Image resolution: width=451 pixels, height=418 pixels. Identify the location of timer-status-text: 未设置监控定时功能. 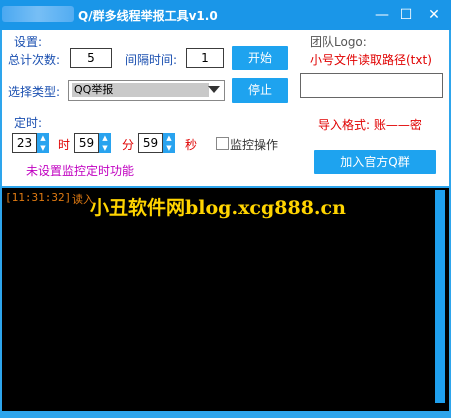
(80, 171).